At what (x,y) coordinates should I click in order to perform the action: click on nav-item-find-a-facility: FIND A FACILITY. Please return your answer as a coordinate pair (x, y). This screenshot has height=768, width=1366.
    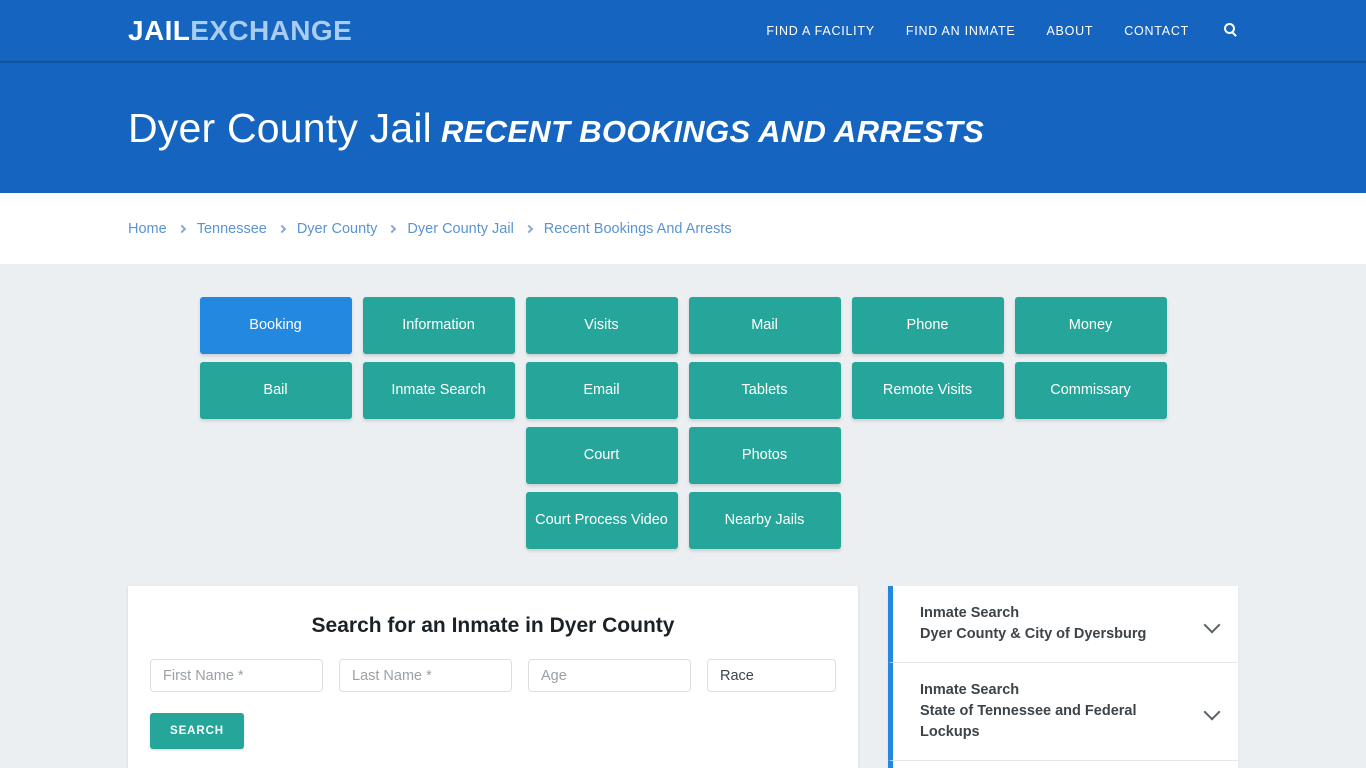
    Looking at the image, I should click on (820, 31).